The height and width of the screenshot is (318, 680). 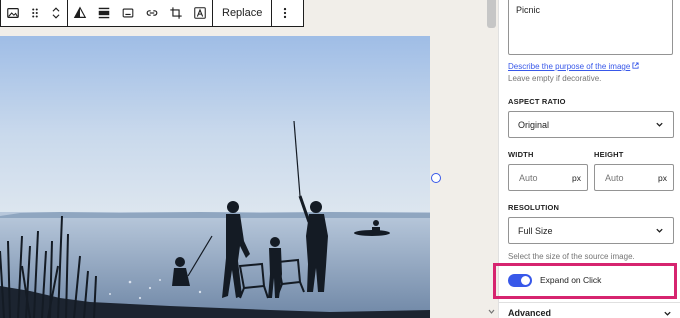 I want to click on expand-on-click-row: Expand on Click, so click(x=554, y=280).